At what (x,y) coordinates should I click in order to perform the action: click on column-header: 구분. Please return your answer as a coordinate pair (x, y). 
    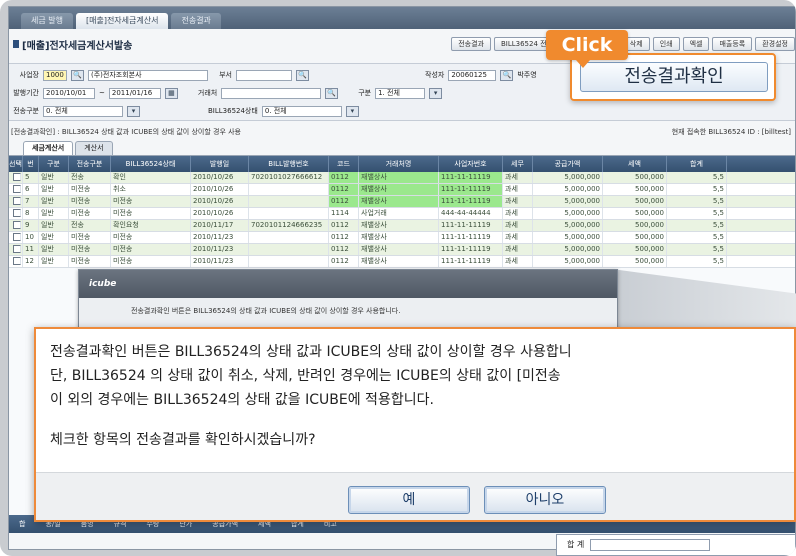
    Looking at the image, I should click on (54, 164).